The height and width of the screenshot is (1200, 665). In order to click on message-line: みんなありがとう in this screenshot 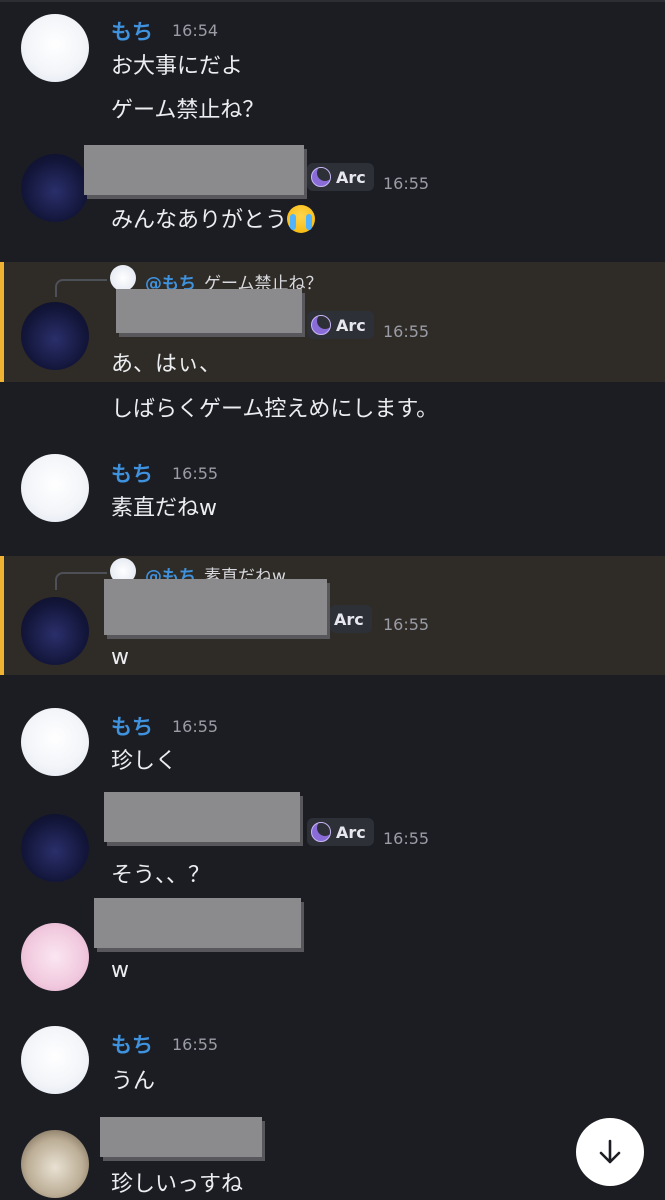, I will do `click(213, 218)`.